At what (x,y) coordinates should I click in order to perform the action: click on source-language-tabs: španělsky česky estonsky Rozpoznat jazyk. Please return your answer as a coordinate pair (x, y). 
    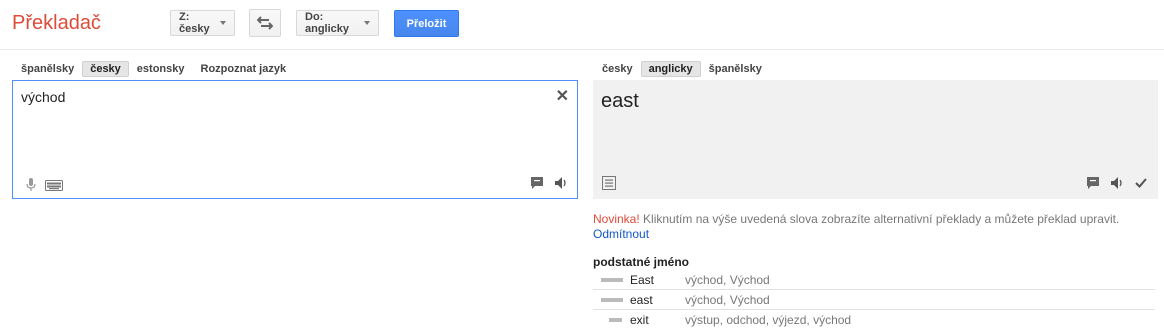
    Looking at the image, I should click on (153, 69).